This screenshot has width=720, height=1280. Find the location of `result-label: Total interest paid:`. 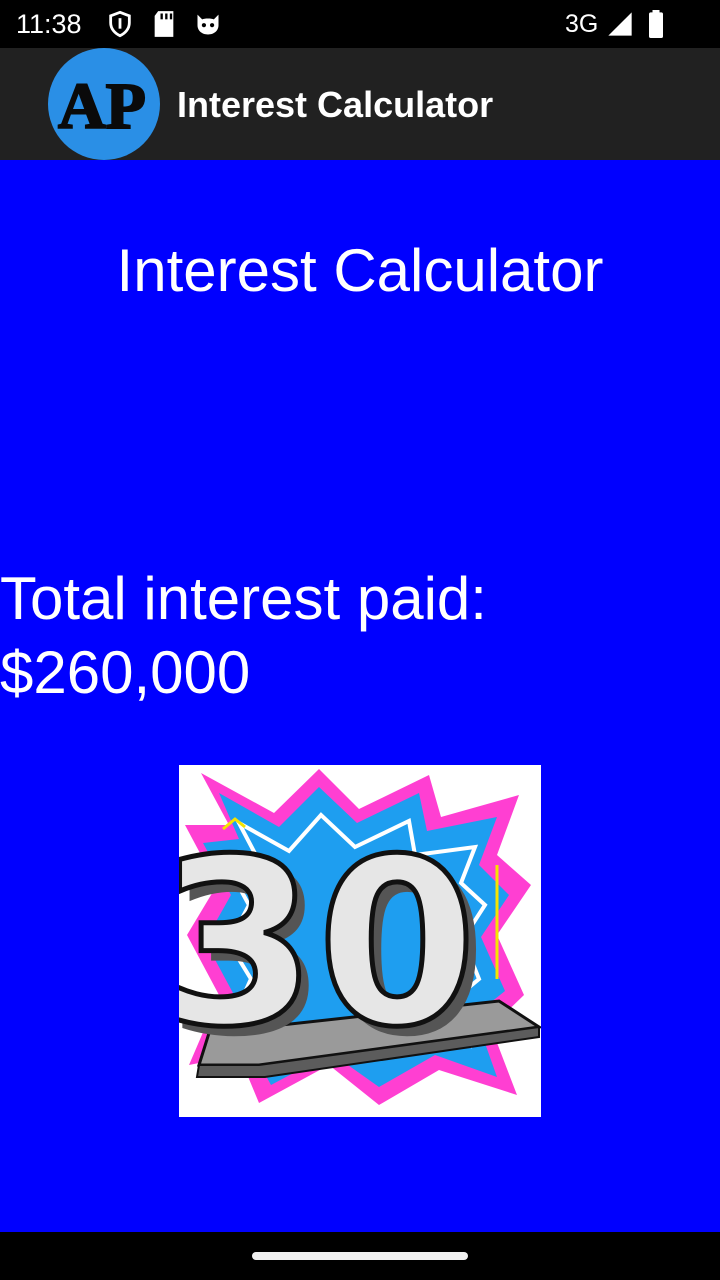

result-label: Total interest paid: is located at coordinates (243, 598).